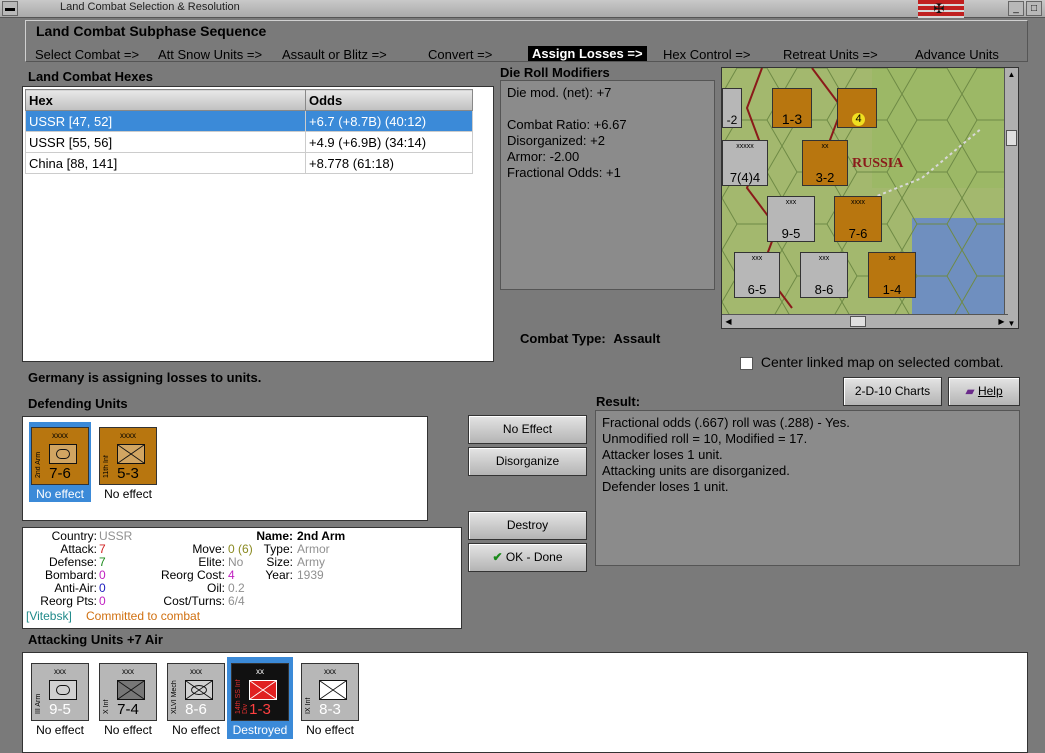 The image size is (1045, 753). What do you see at coordinates (1011, 74) in the screenshot?
I see `scroll-up-icon: ▲` at bounding box center [1011, 74].